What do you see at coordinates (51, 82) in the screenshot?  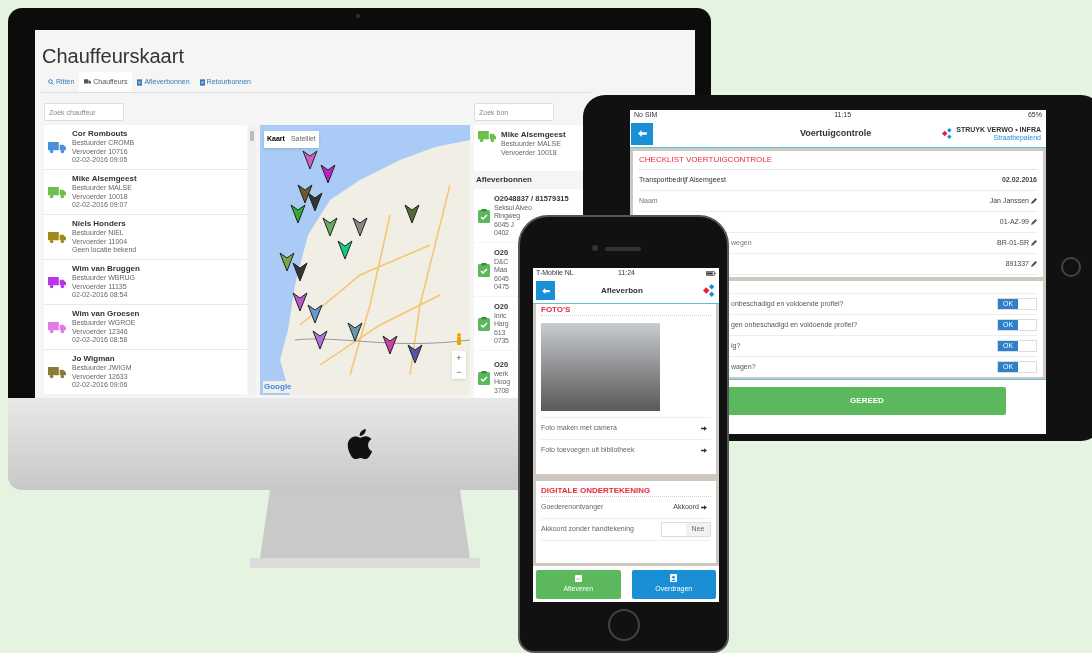 I see `search-icon` at bounding box center [51, 82].